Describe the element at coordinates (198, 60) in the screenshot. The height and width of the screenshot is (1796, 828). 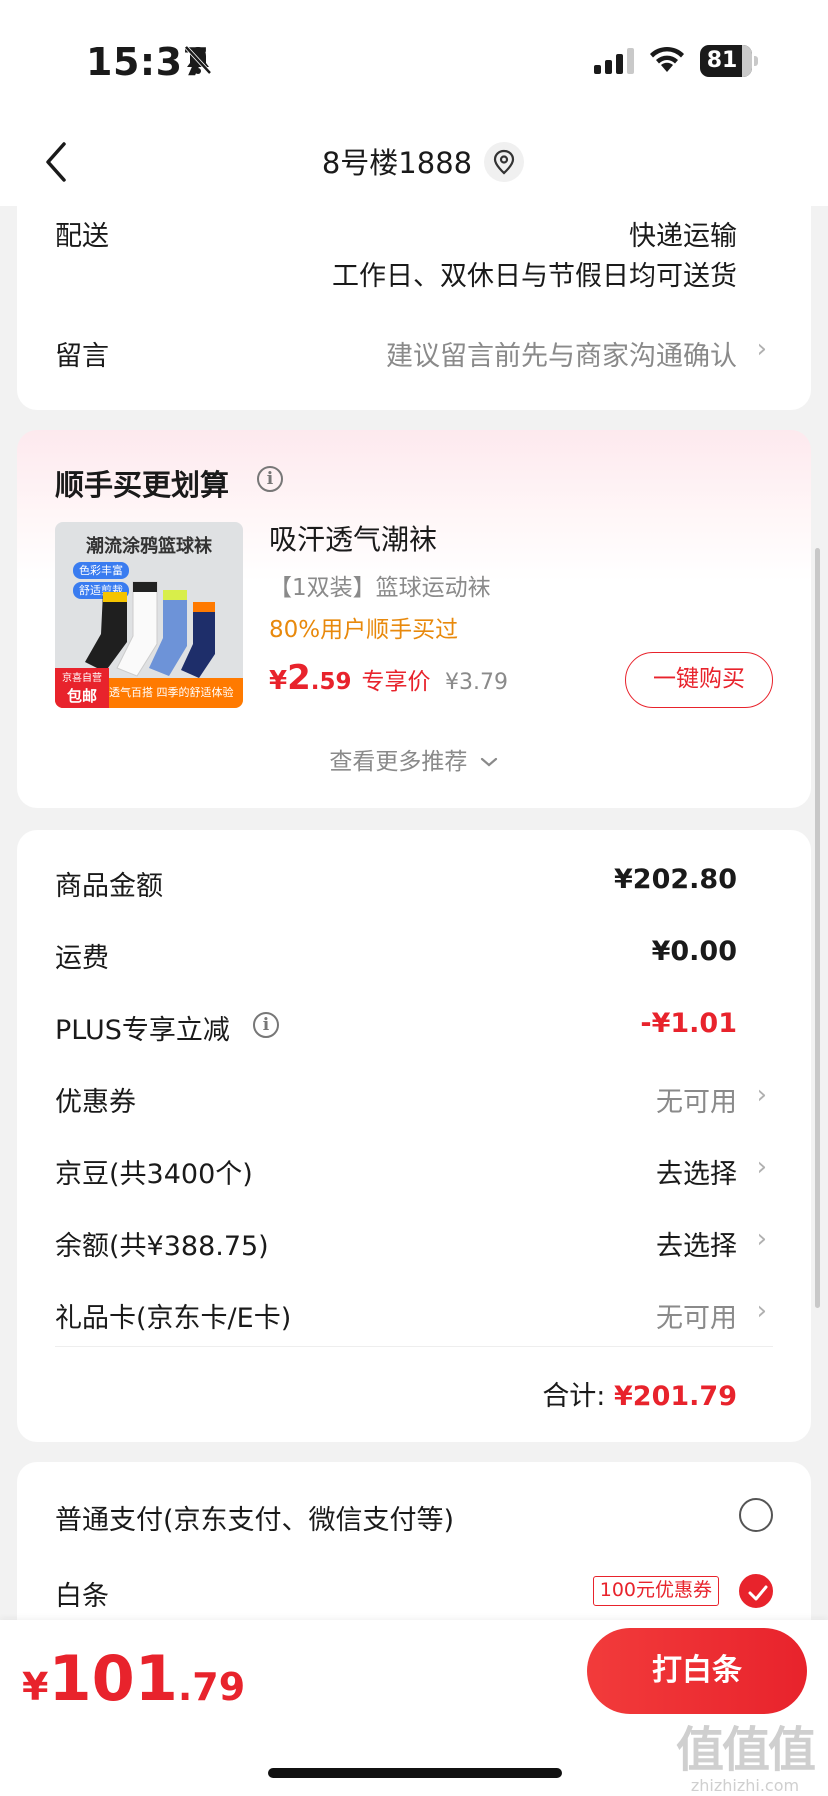
I see `bell-muted-icon` at that location.